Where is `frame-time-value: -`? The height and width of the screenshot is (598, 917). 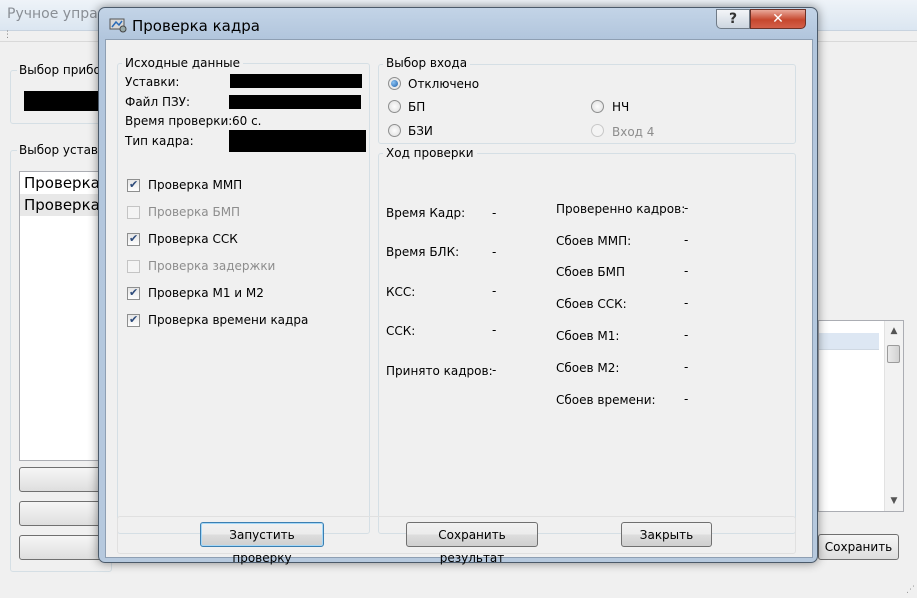
frame-time-value: - is located at coordinates (494, 213).